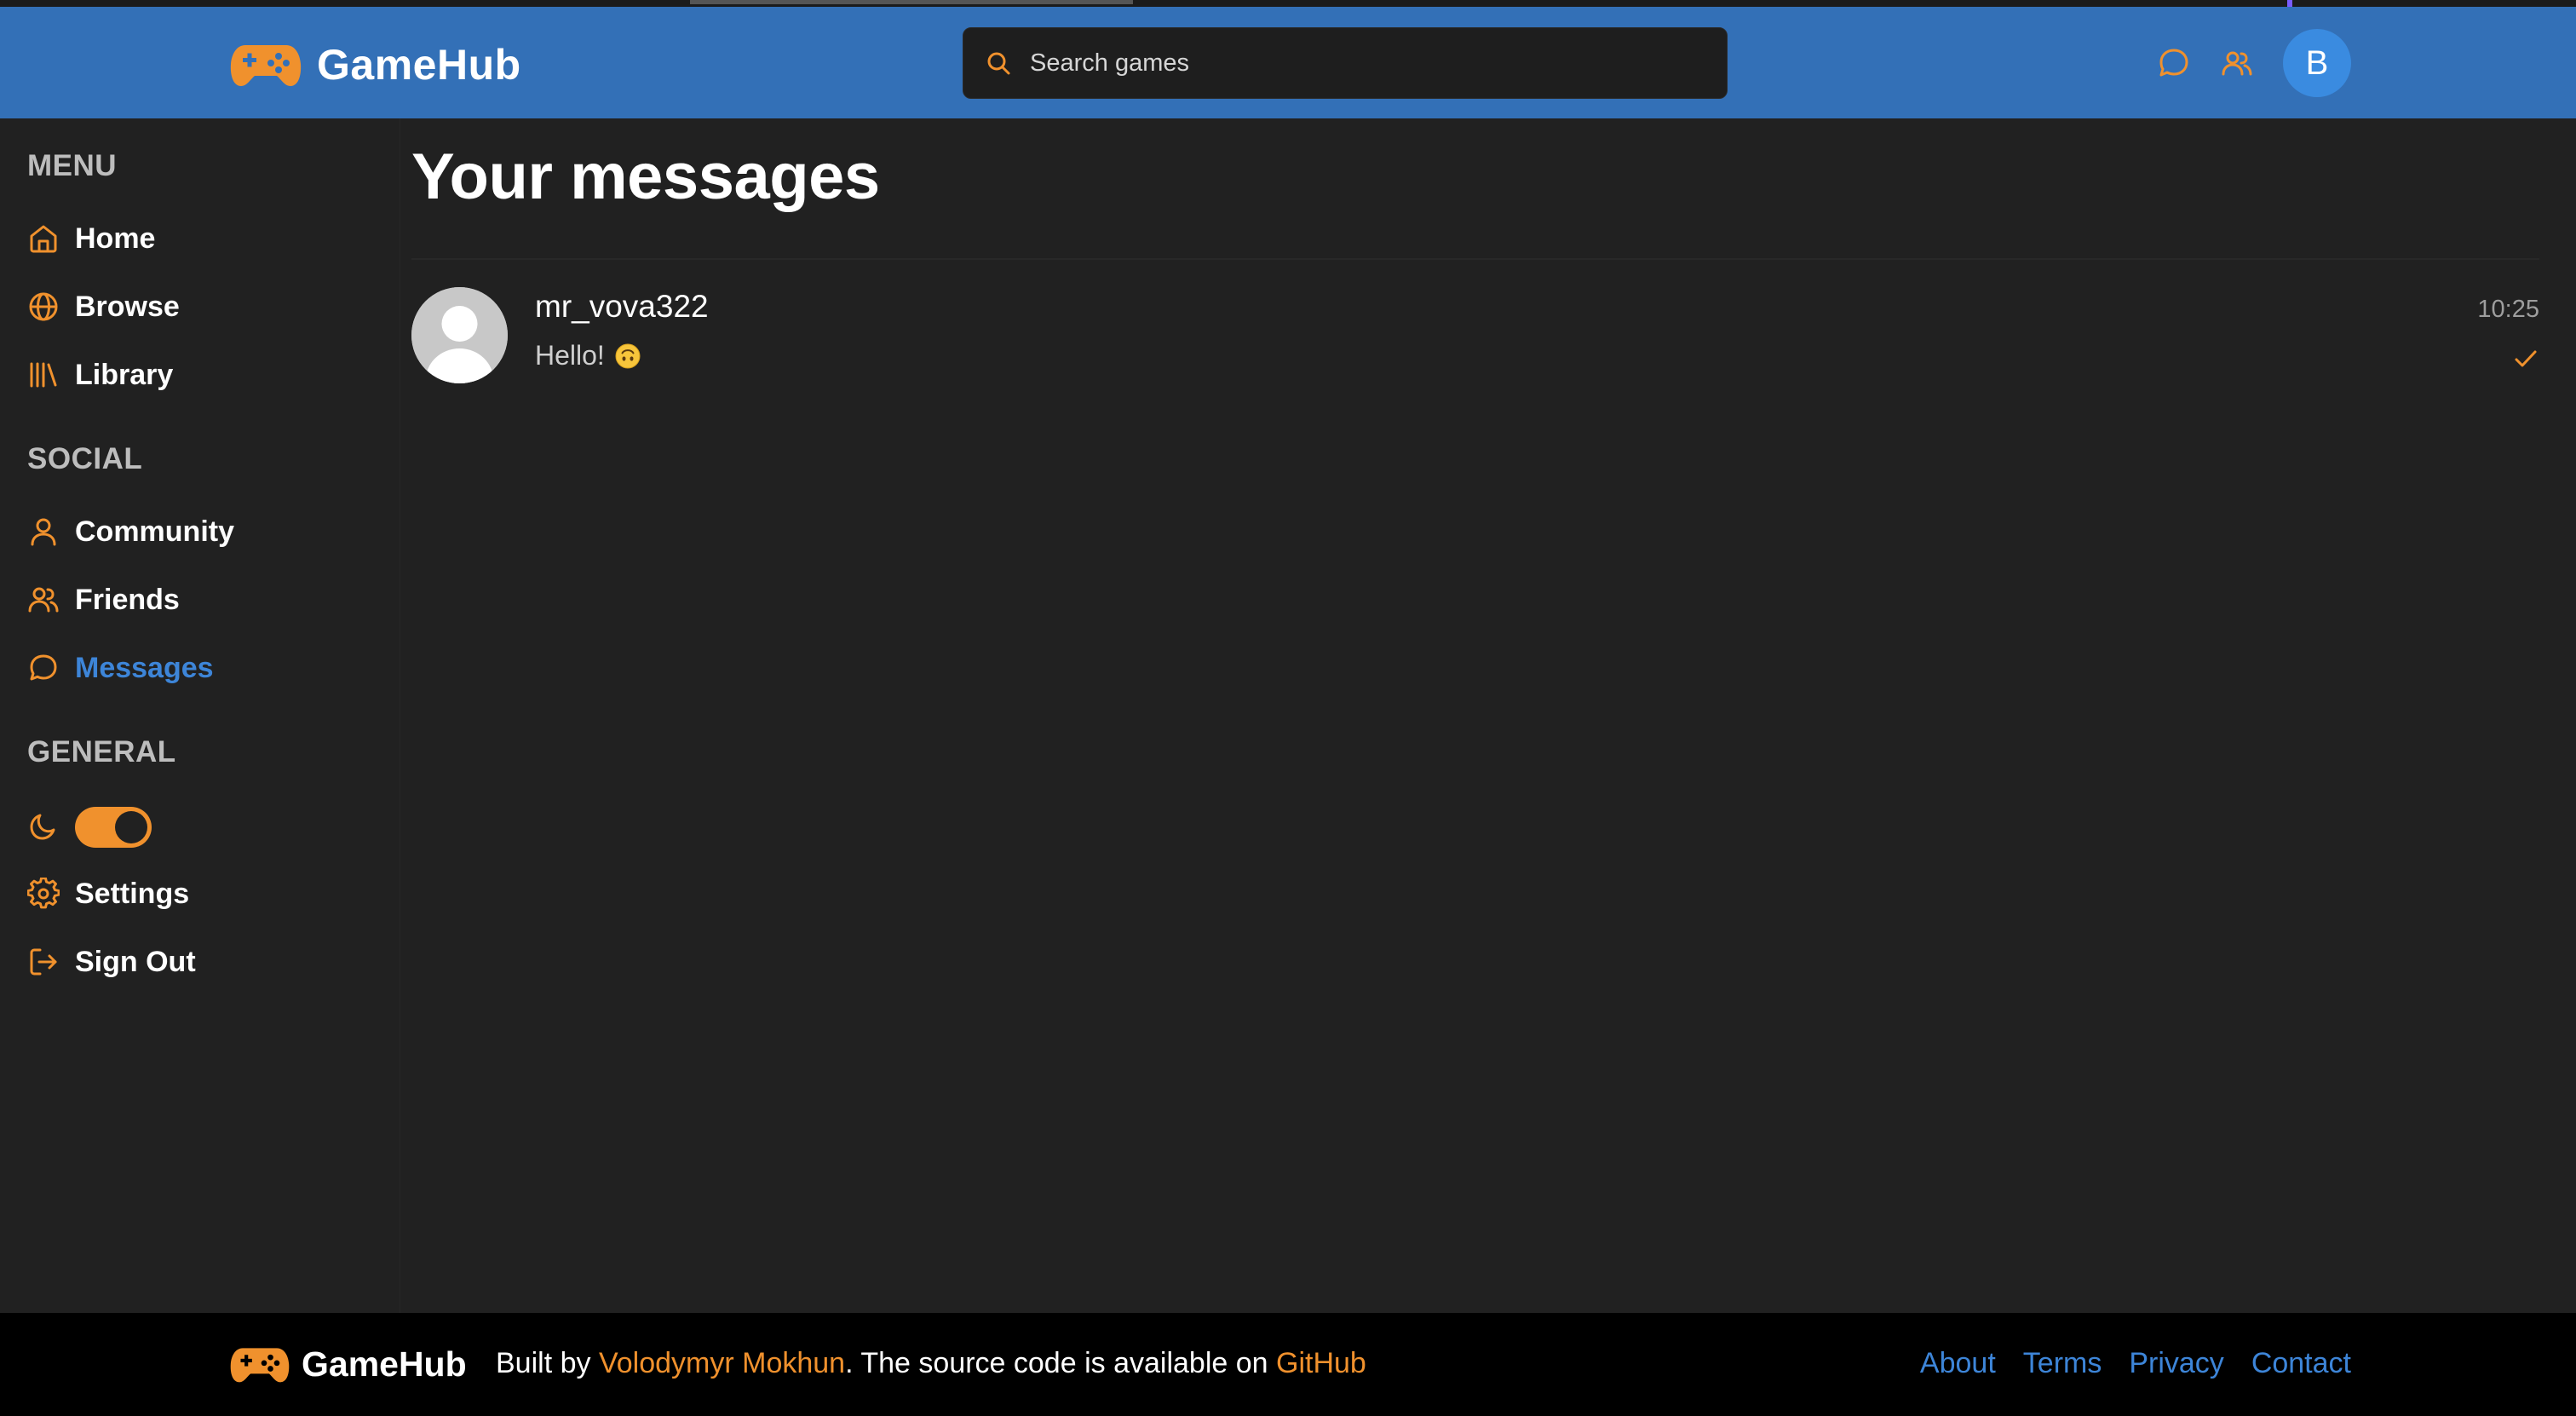 Image resolution: width=2576 pixels, height=1416 pixels. I want to click on conversation-preview: Hello!, so click(588, 355).